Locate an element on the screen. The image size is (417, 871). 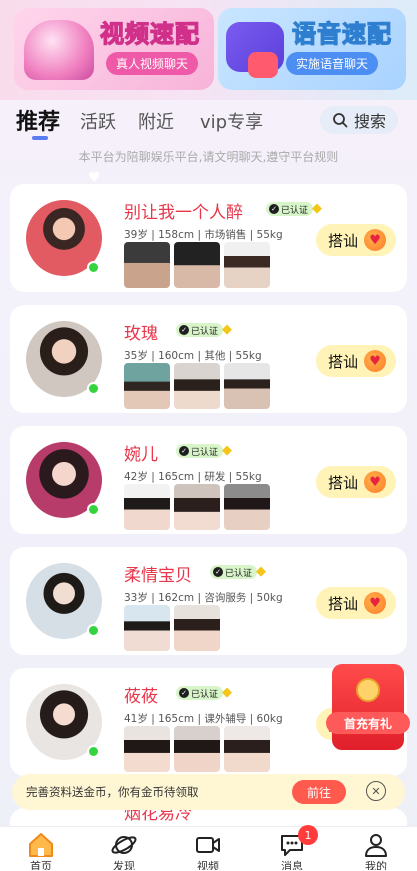
planet-icon is located at coordinates (124, 845).